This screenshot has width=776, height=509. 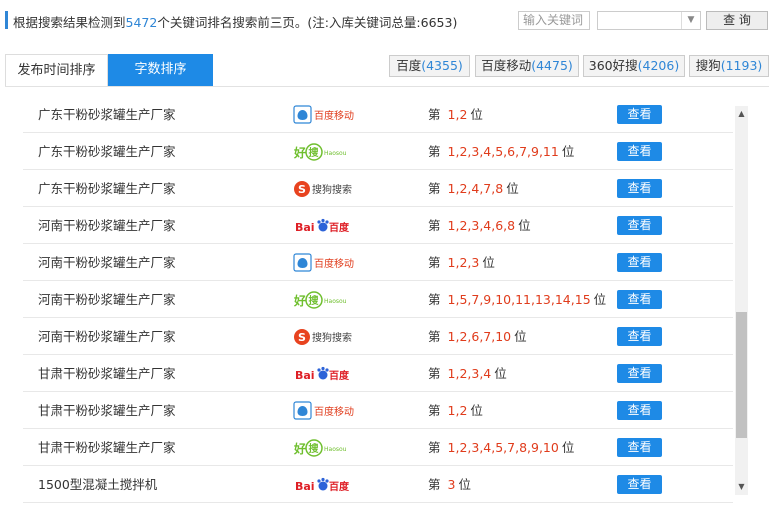 What do you see at coordinates (160, 70) in the screenshot?
I see `tab-word-count-sort: 字数排序` at bounding box center [160, 70].